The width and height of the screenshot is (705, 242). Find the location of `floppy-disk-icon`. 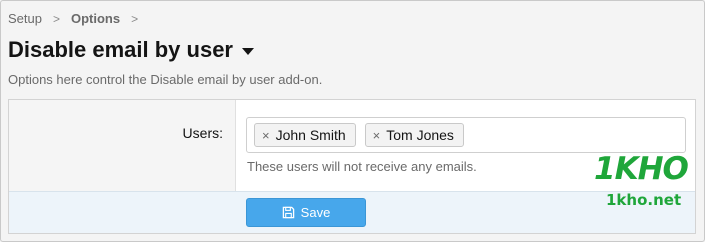

floppy-disk-icon is located at coordinates (288, 212).